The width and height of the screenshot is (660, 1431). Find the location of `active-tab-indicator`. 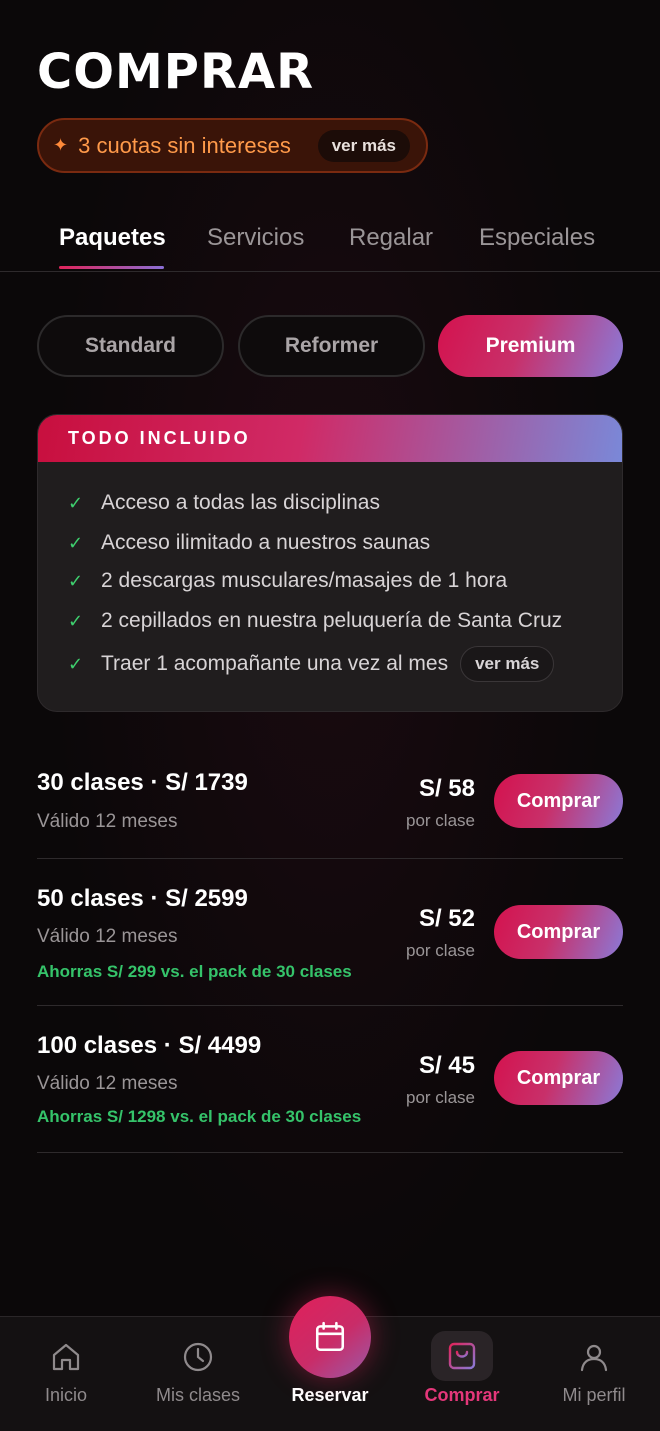

active-tab-indicator is located at coordinates (111, 267).